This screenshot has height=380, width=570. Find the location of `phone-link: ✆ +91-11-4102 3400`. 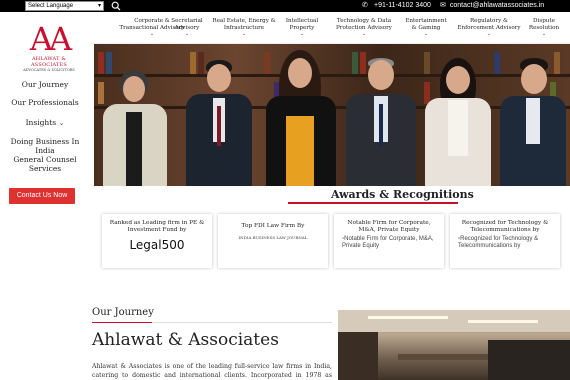

phone-link: ✆ +91-11-4102 3400 is located at coordinates (396, 6).